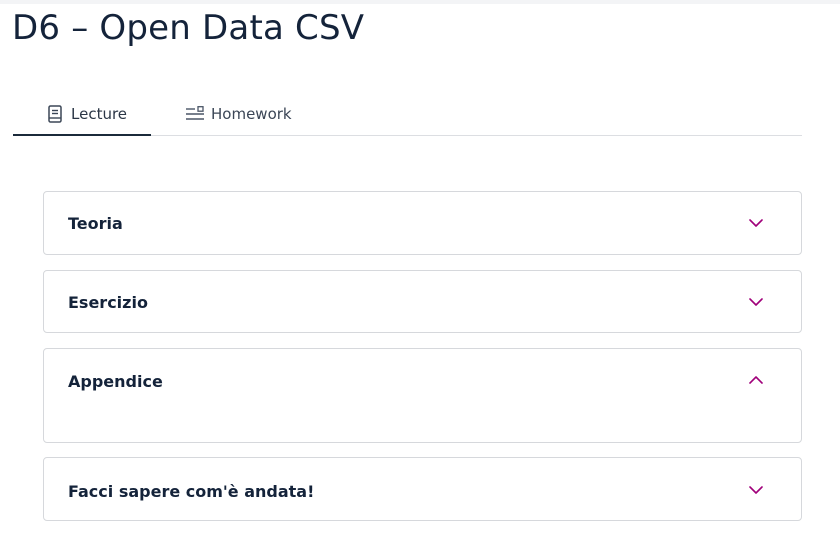 The width and height of the screenshot is (840, 533). What do you see at coordinates (95, 223) in the screenshot?
I see `accordion-title: Teoria` at bounding box center [95, 223].